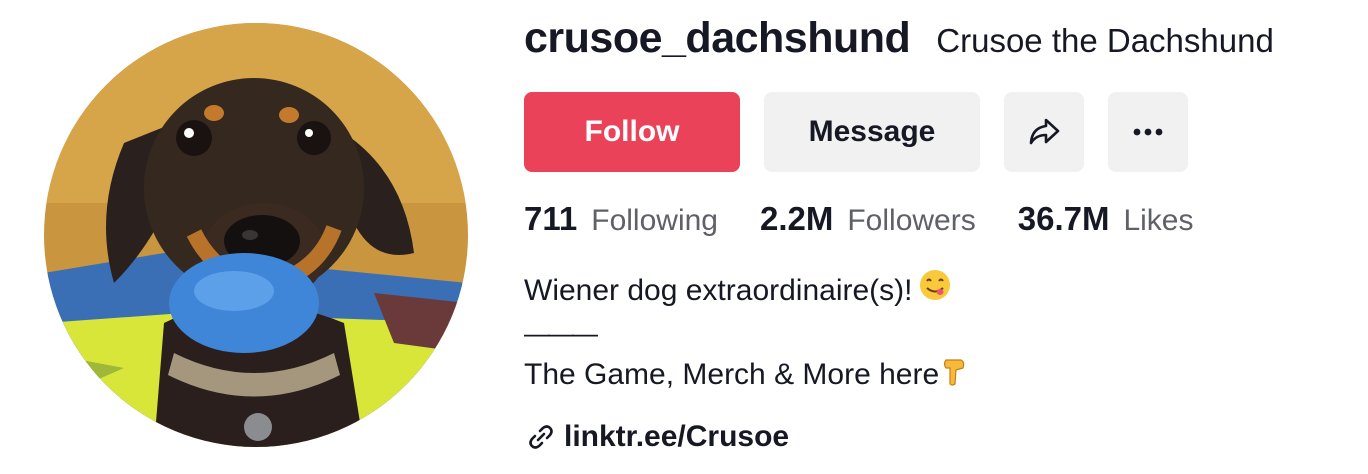  I want to click on stat-following: 711 Following, so click(621, 219).